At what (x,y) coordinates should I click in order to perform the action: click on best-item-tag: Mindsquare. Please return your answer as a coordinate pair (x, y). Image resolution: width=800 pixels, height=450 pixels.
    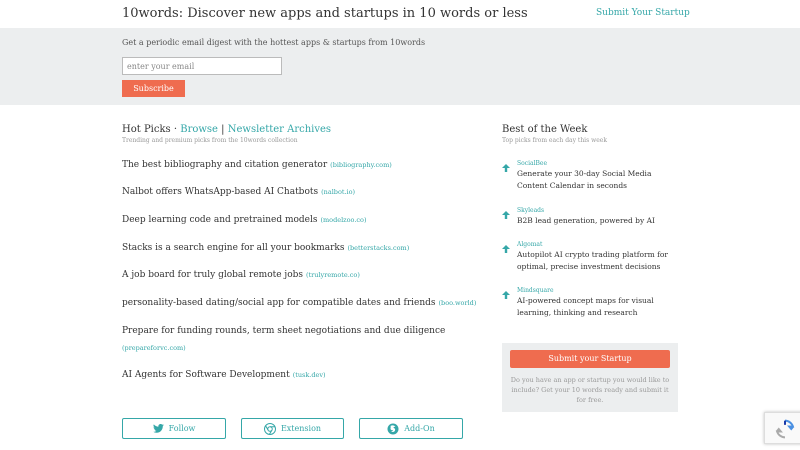
    Looking at the image, I should click on (535, 290).